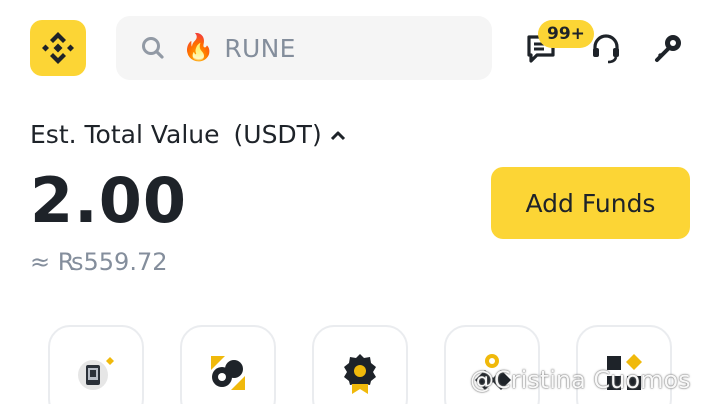 Image resolution: width=720 pixels, height=404 pixels. Describe the element at coordinates (606, 48) in the screenshot. I see `support-headset-icon` at that location.